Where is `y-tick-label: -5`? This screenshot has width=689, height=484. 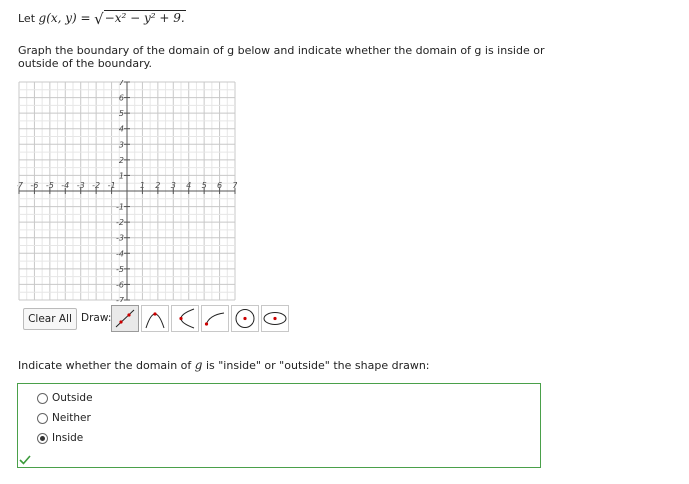
y-tick-label: -5 is located at coordinates (120, 269).